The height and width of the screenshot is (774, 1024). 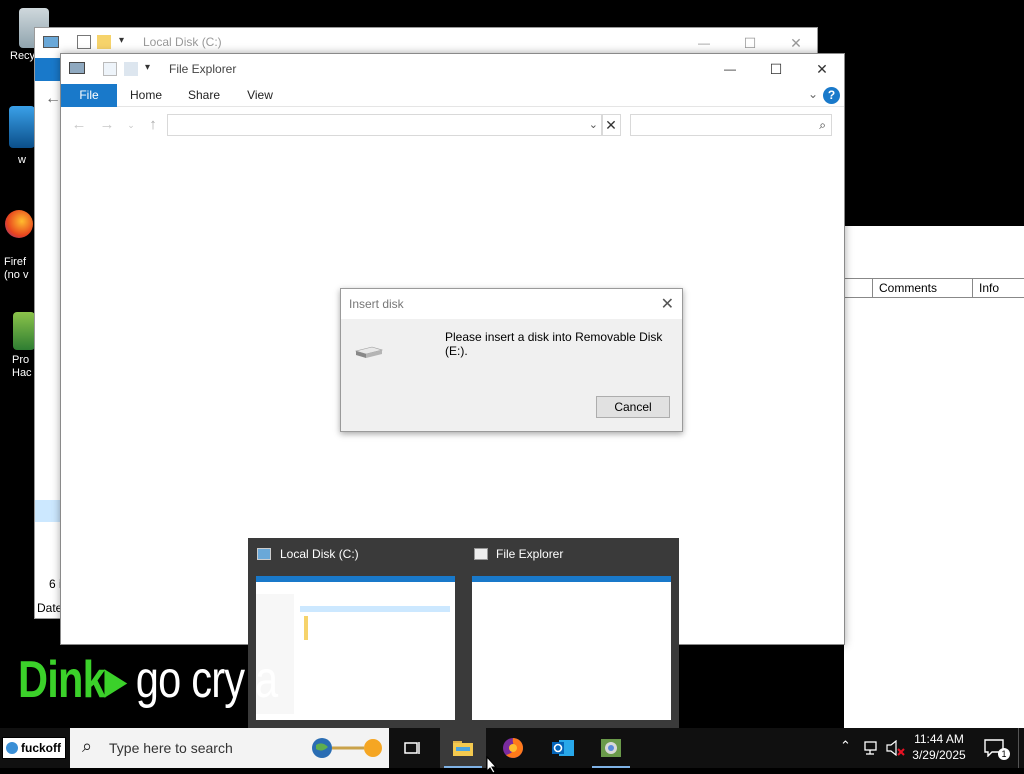 What do you see at coordinates (1021, 748) in the screenshot?
I see `show-desktop-button` at bounding box center [1021, 748].